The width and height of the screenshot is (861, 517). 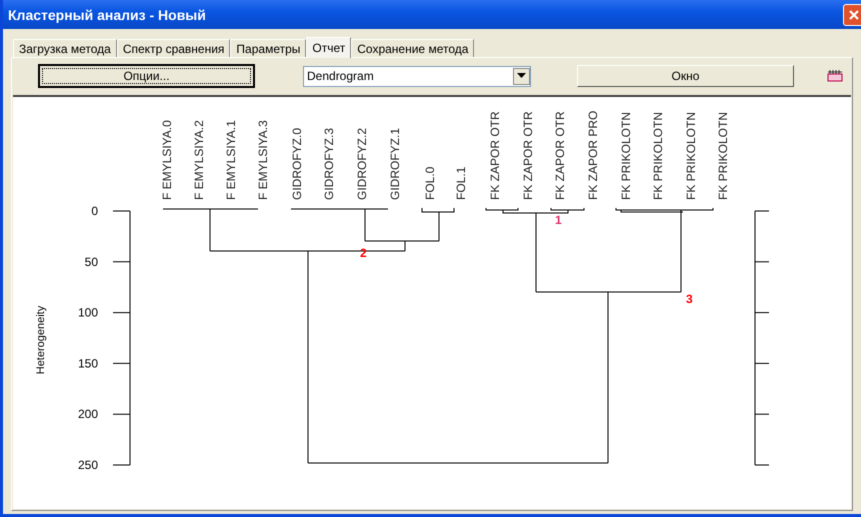 I want to click on leaf-label: FOL.0, so click(x=430, y=183).